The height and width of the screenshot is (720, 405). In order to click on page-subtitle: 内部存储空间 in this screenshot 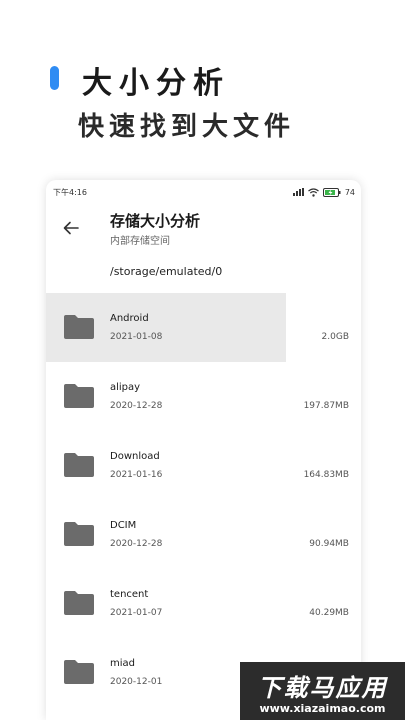, I will do `click(140, 241)`.